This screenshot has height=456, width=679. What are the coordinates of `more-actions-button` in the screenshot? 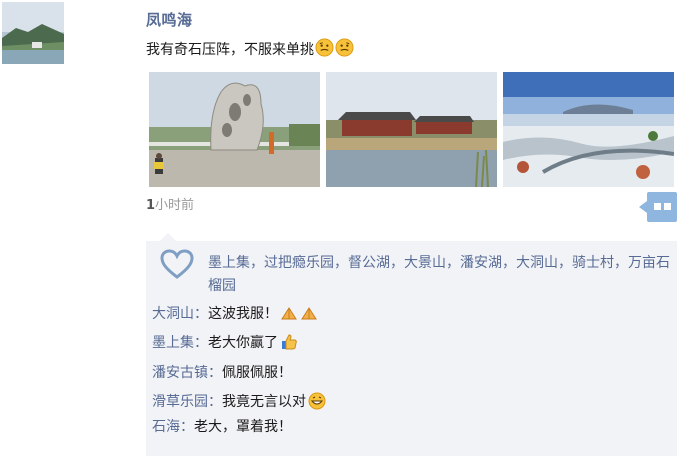 It's located at (657, 207).